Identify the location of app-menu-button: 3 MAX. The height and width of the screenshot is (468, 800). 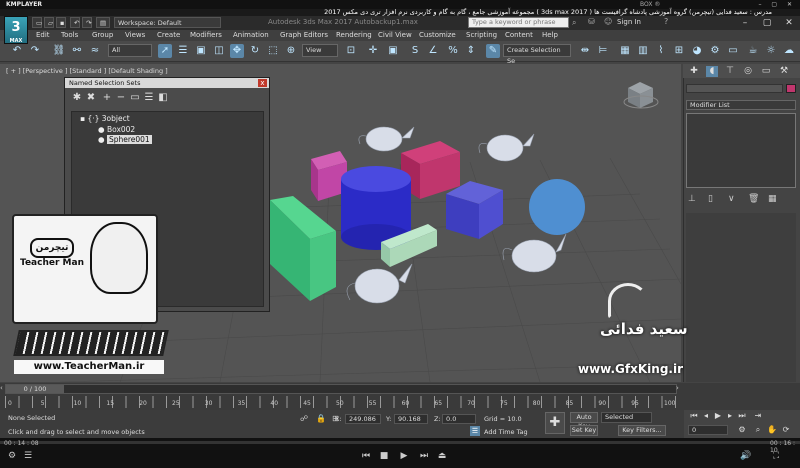
(16, 30).